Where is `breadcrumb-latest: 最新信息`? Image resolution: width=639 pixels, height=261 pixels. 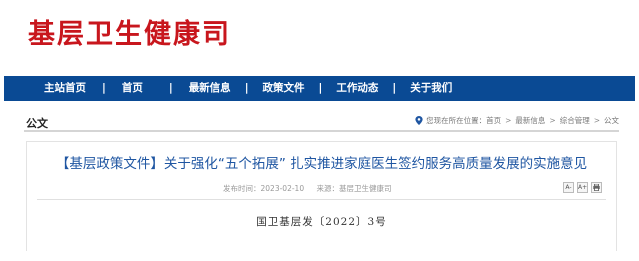 breadcrumb-latest: 最新信息 is located at coordinates (530, 120).